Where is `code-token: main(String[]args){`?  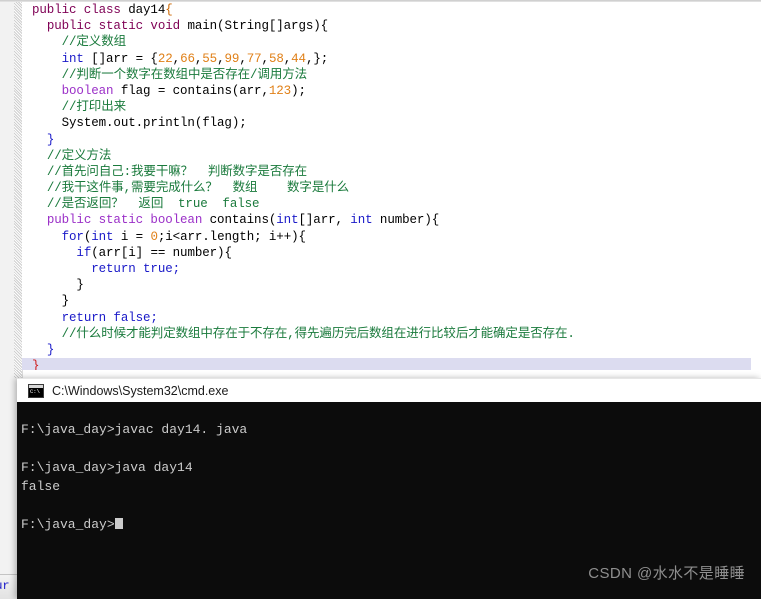
code-token: main(String[]args){ is located at coordinates (258, 26).